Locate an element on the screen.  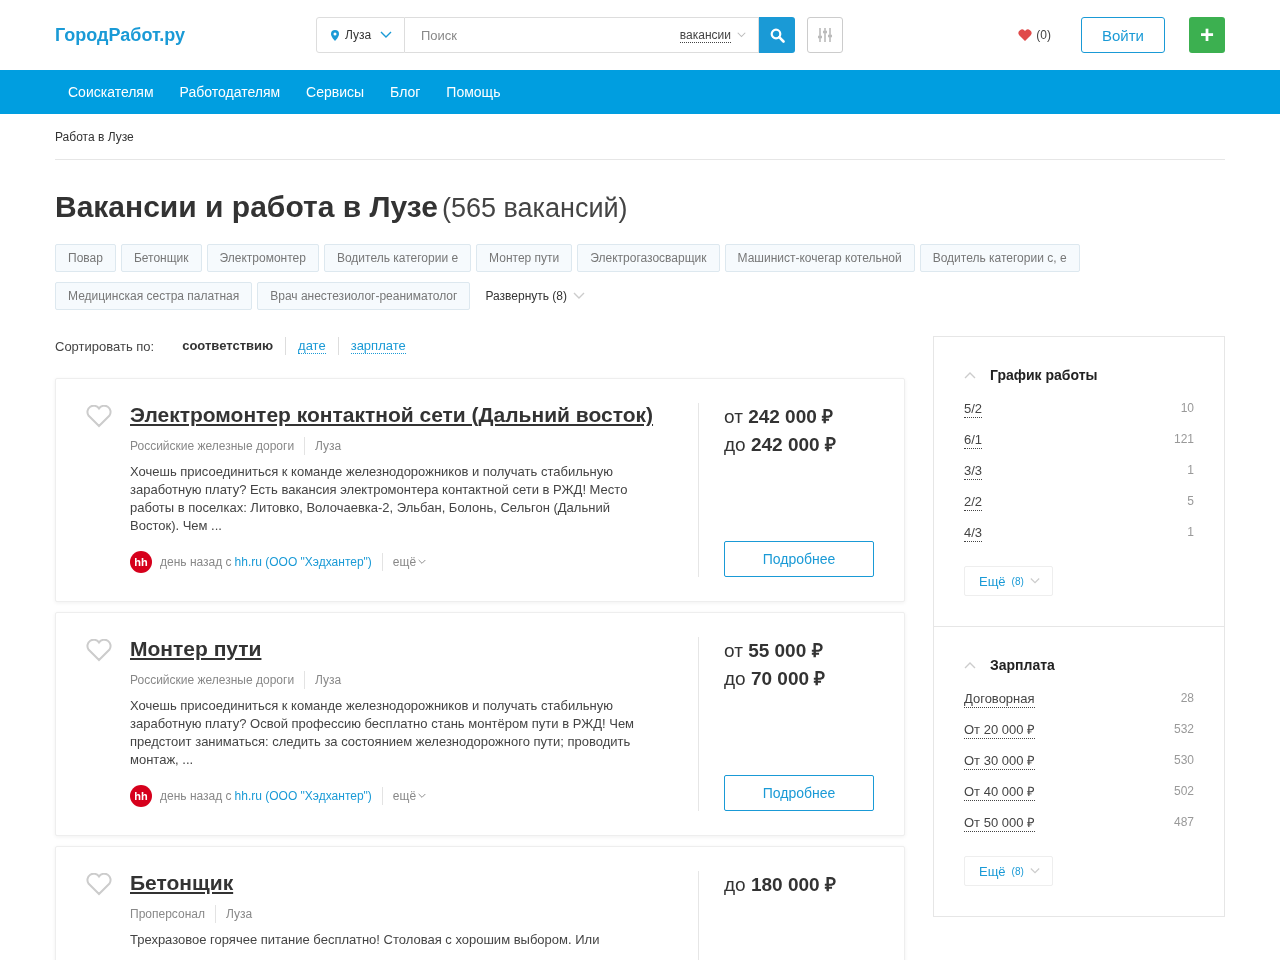
profession-tag: Повар is located at coordinates (85, 258).